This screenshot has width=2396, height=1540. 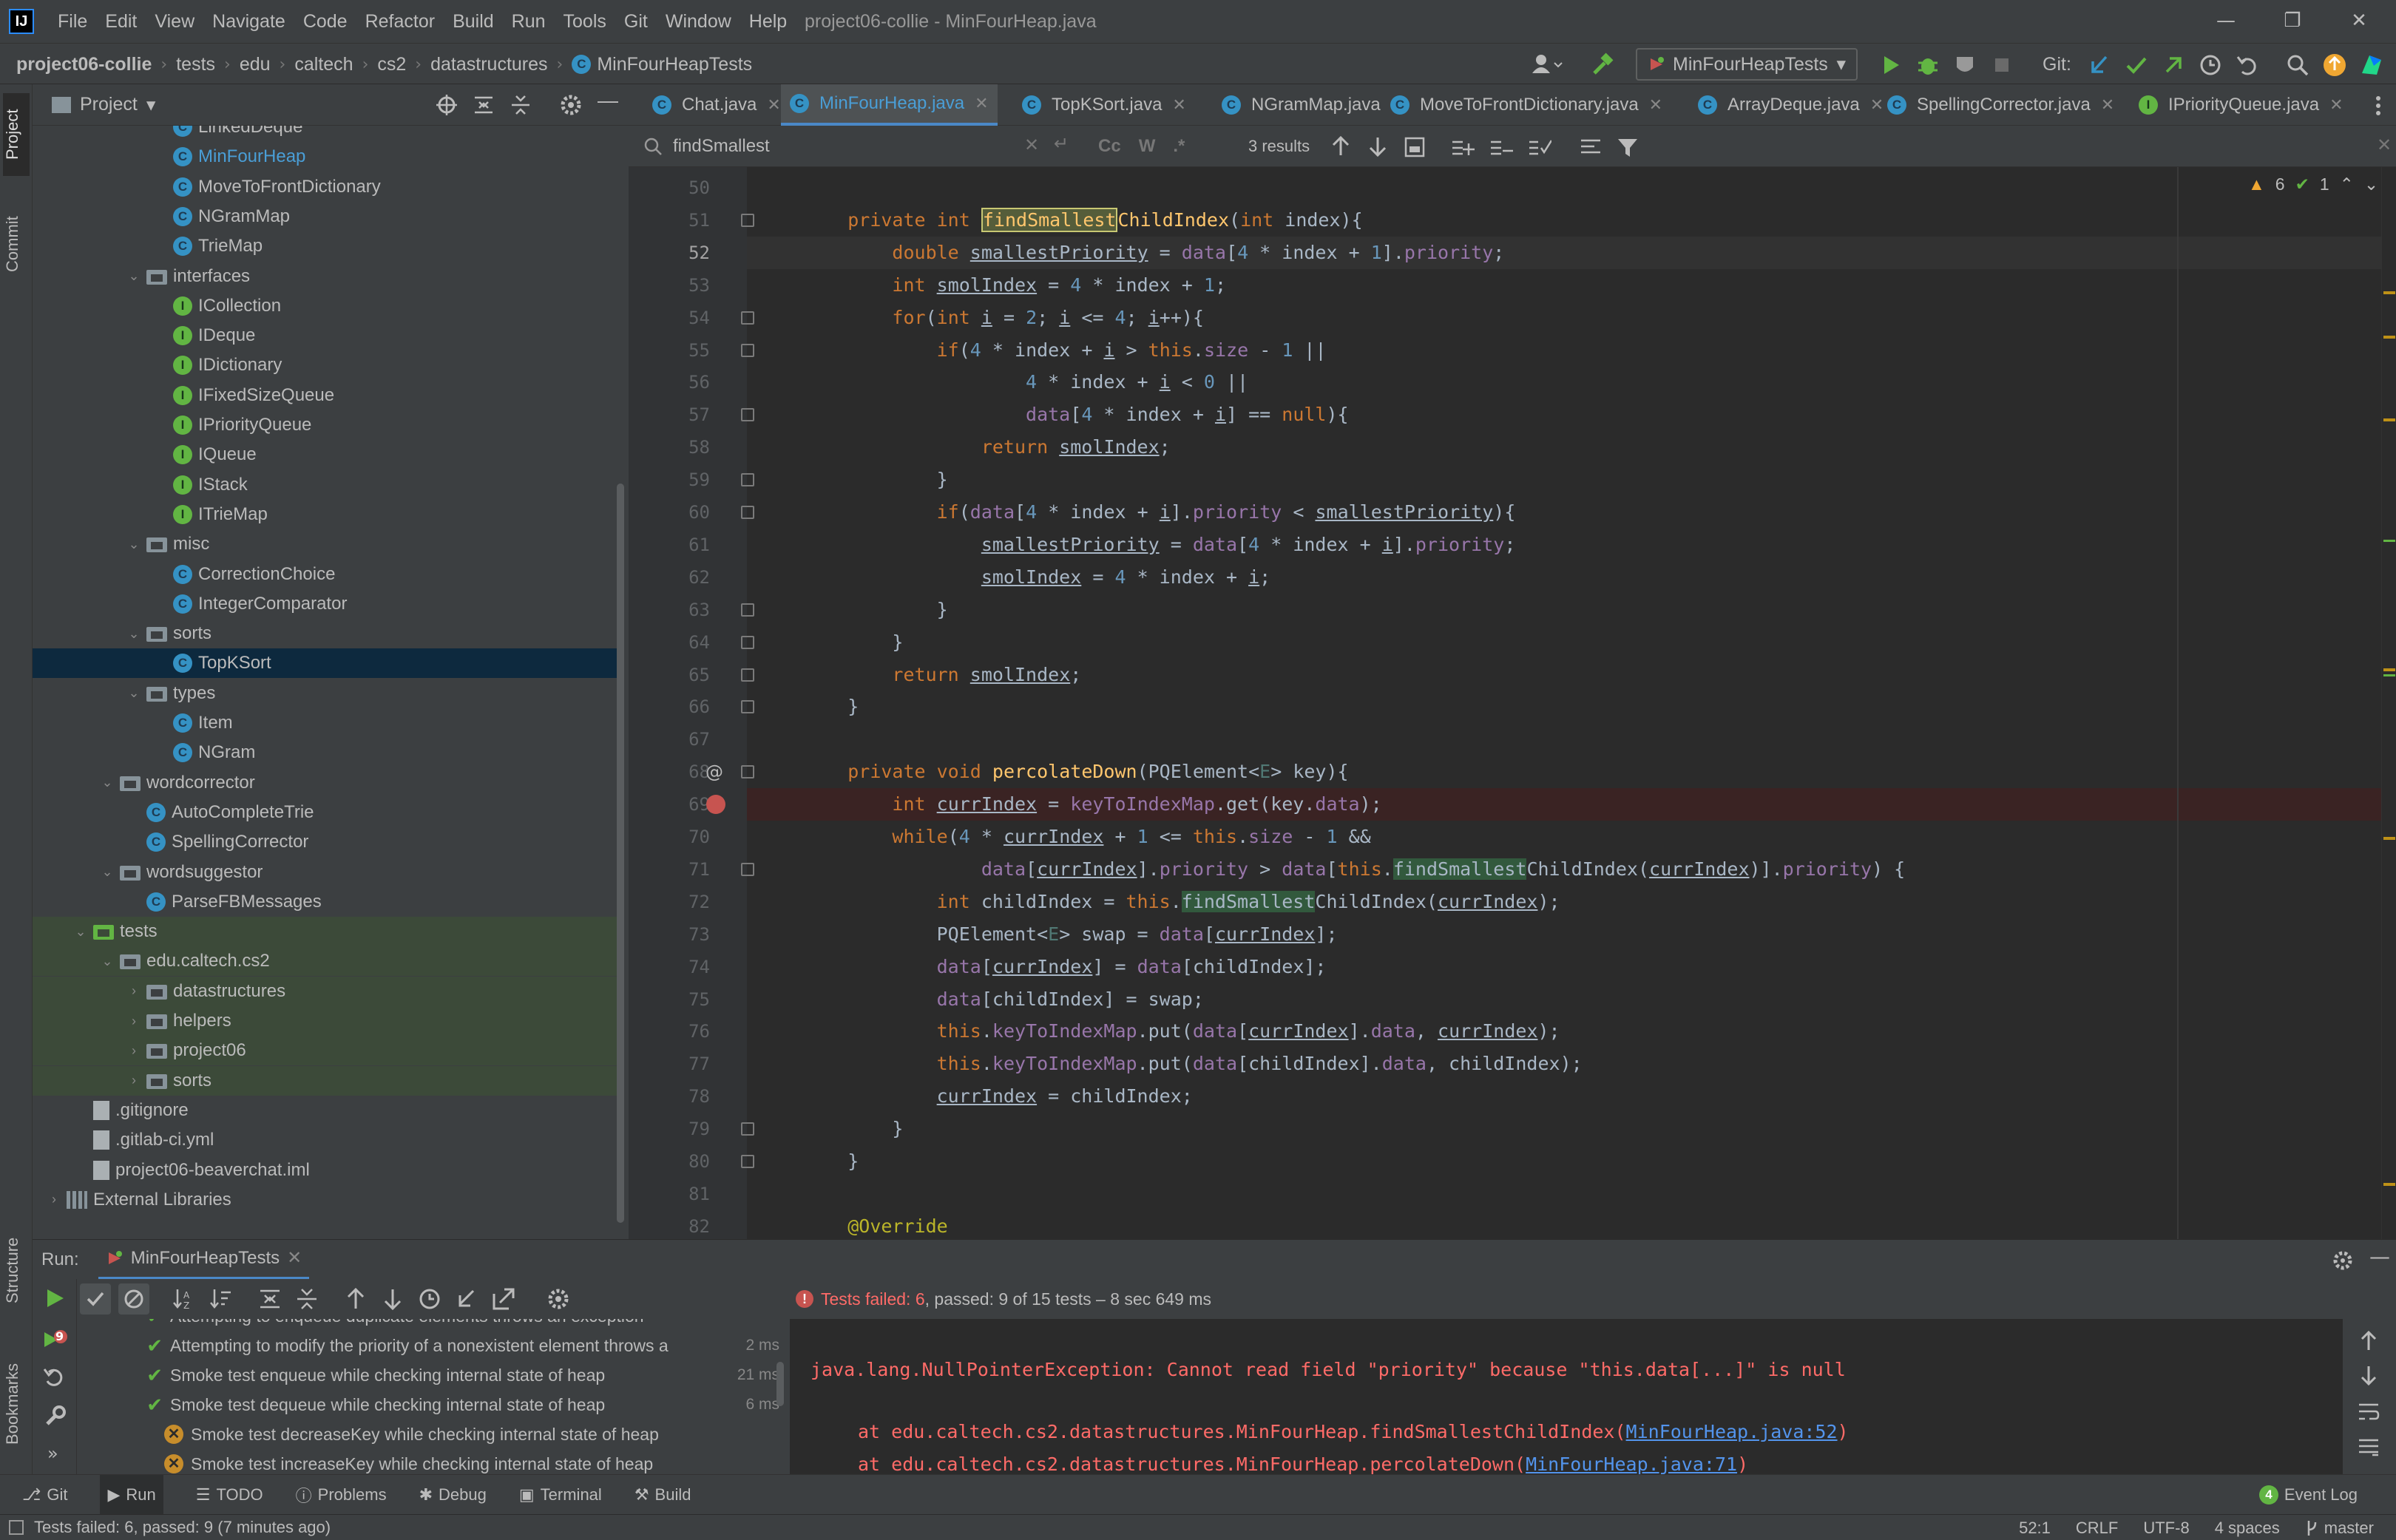 What do you see at coordinates (483, 105) in the screenshot?
I see `expand-all-icon` at bounding box center [483, 105].